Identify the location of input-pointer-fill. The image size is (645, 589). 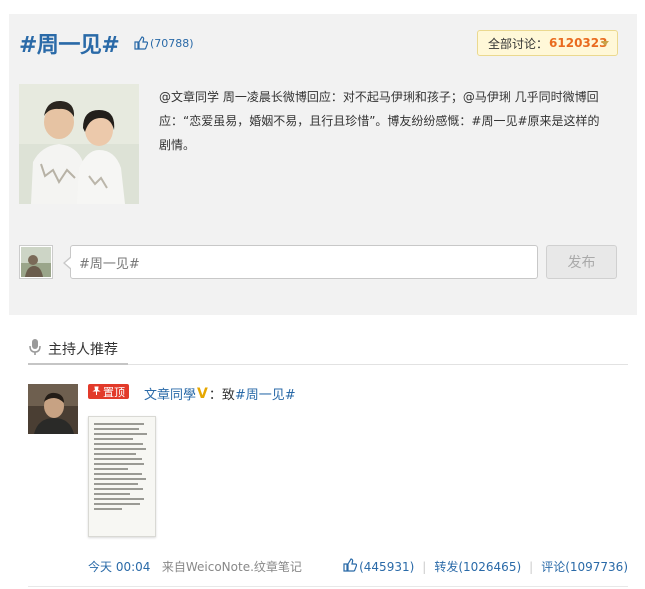
(68, 263).